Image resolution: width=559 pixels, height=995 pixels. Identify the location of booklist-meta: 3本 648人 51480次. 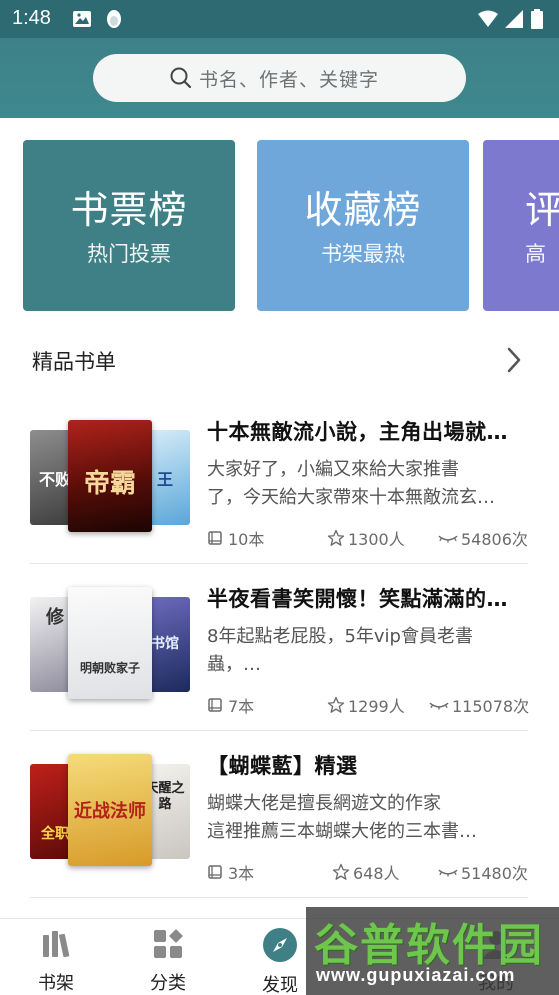
(368, 872).